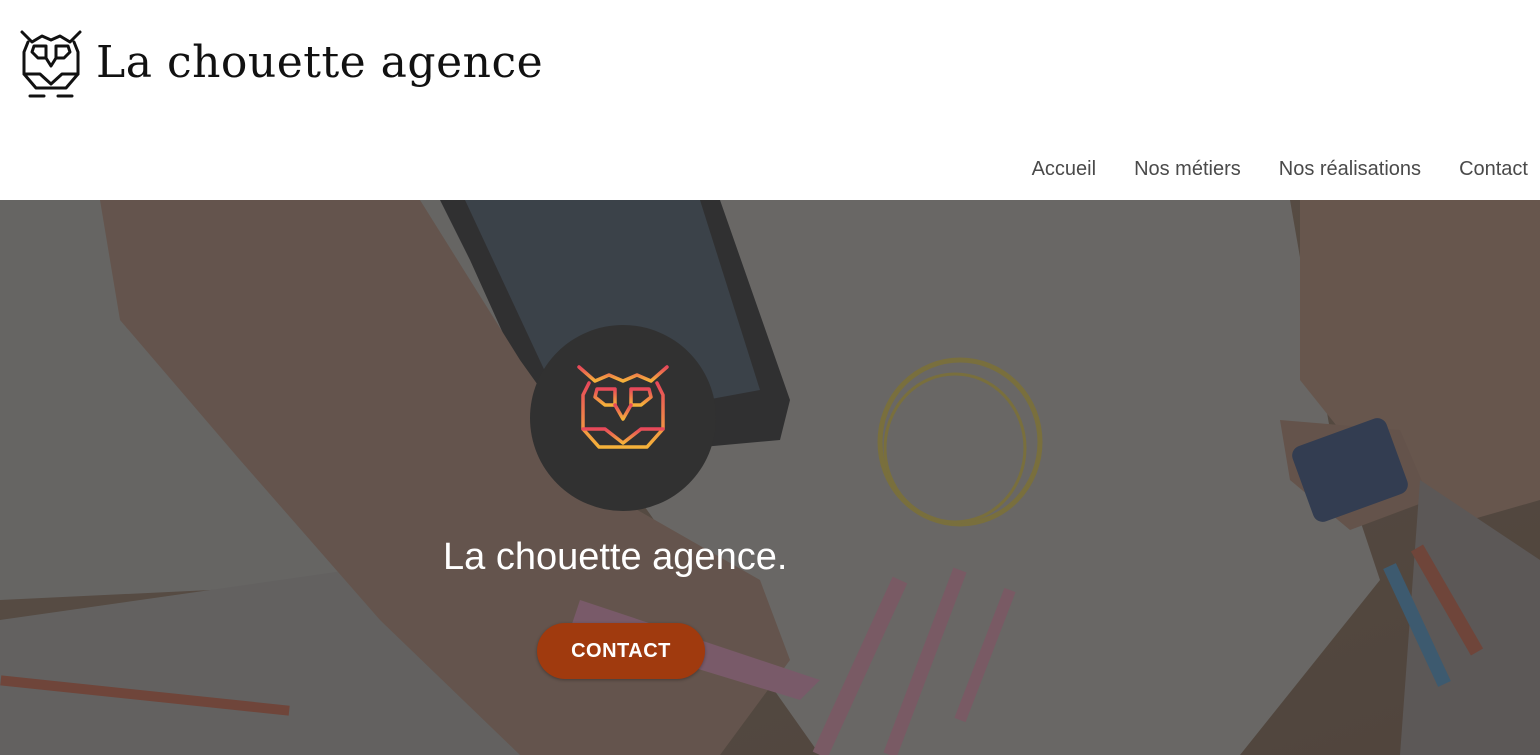 The image size is (1540, 755). What do you see at coordinates (320, 62) in the screenshot?
I see `brand-name: La chouette agence` at bounding box center [320, 62].